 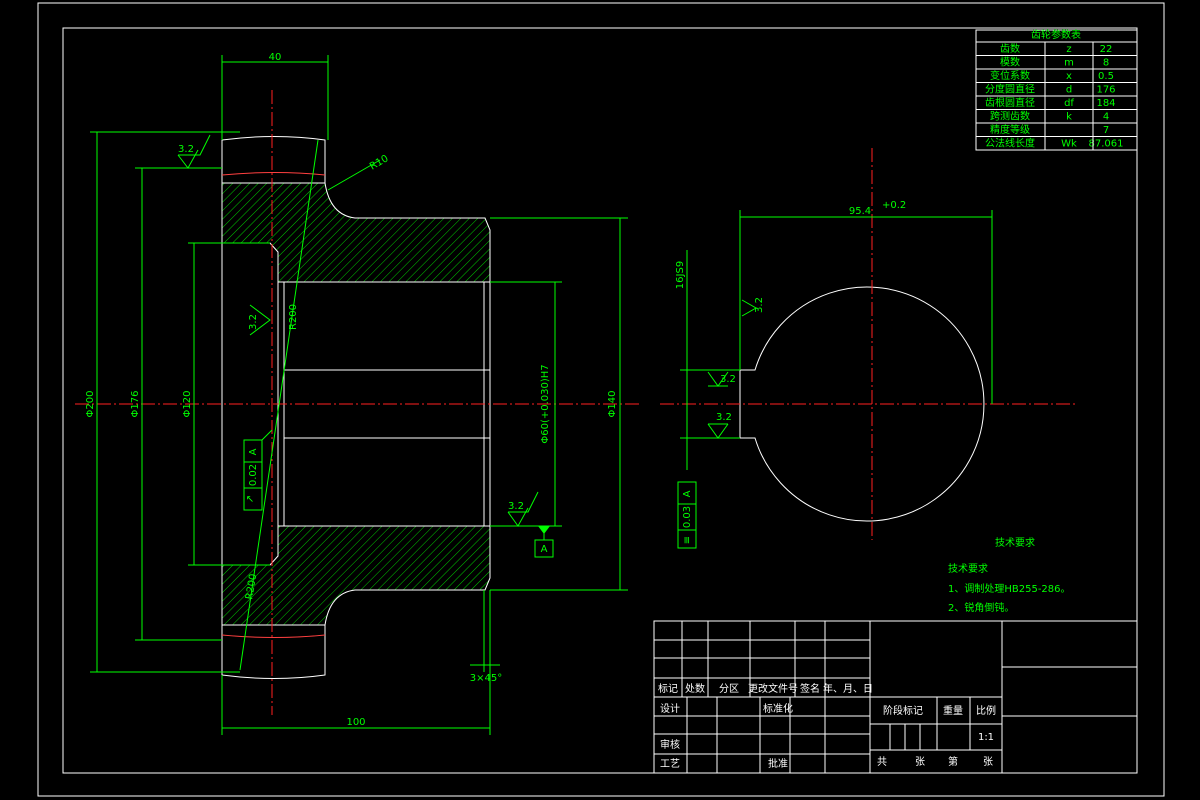 I want to click on param-value: 87.061, so click(x=1106, y=144).